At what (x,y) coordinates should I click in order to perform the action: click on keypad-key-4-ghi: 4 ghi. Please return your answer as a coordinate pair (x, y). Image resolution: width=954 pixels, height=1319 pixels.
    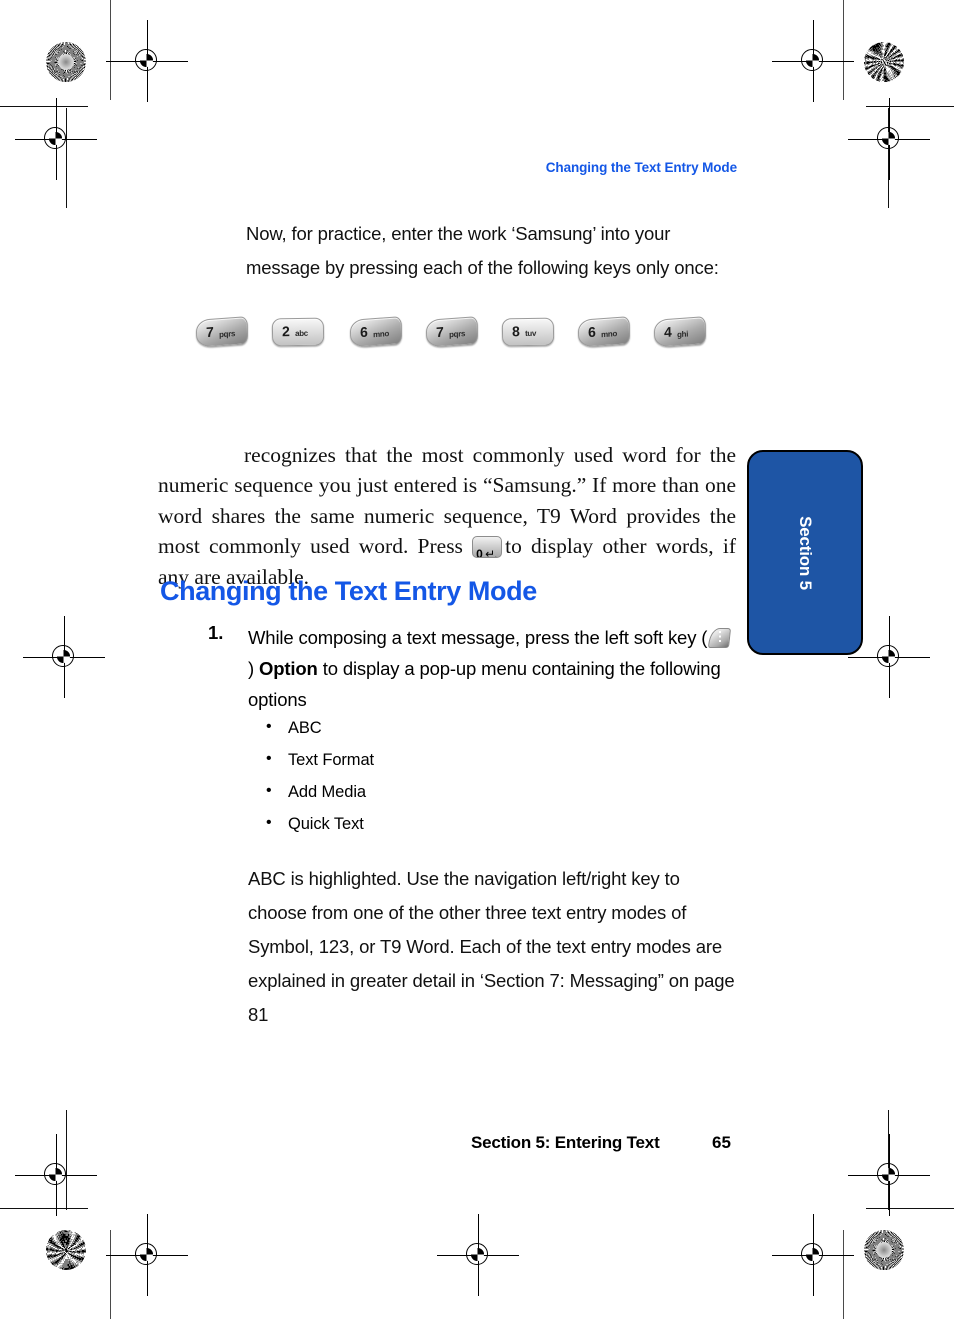
    Looking at the image, I should click on (680, 332).